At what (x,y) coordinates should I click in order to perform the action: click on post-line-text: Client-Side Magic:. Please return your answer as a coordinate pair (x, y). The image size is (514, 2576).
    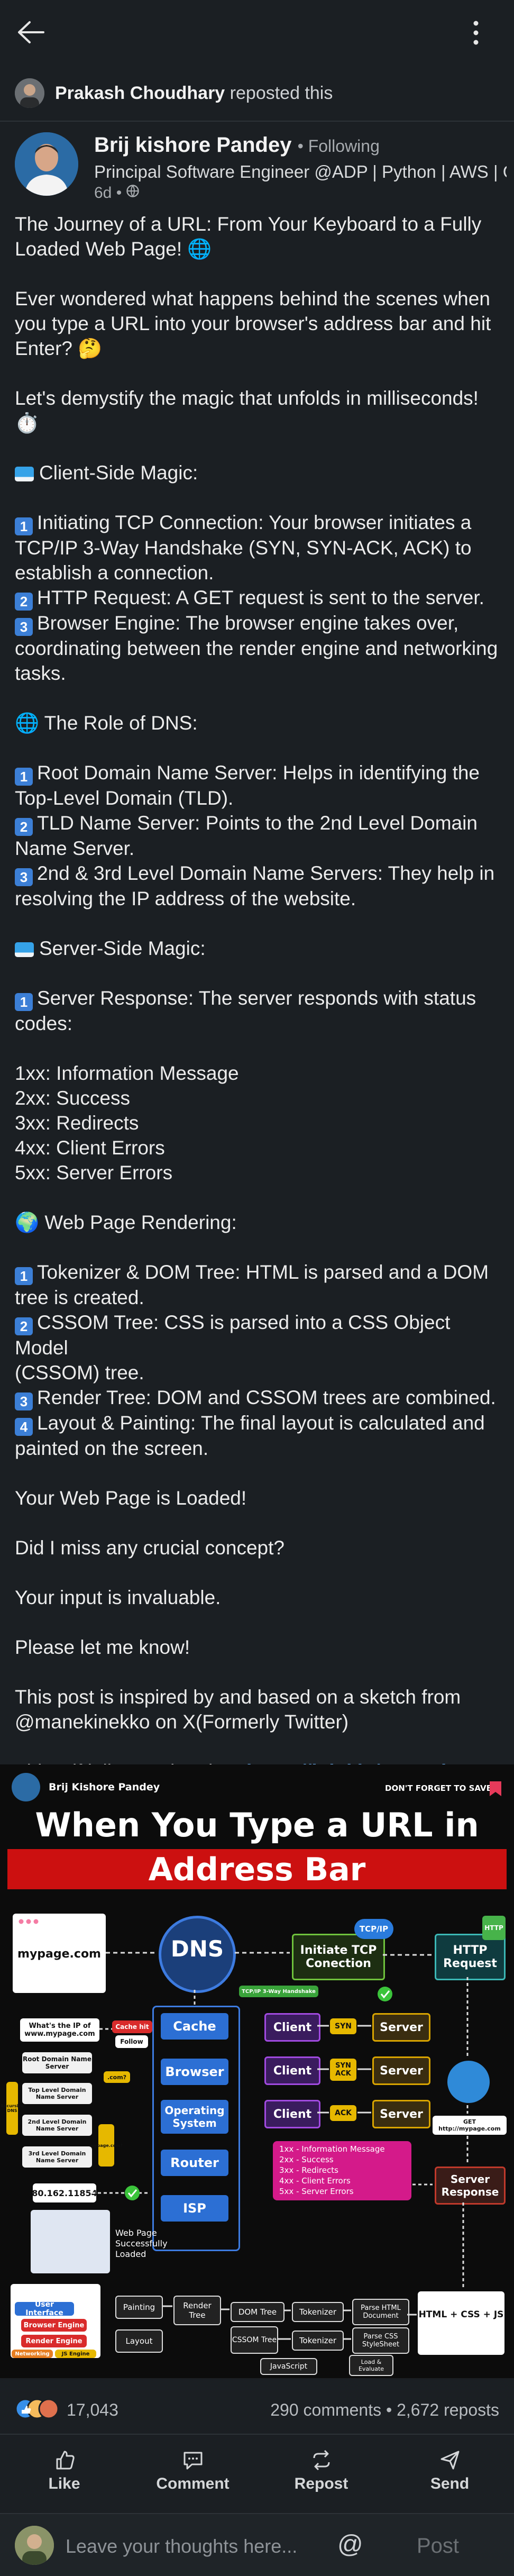
    Looking at the image, I should click on (118, 473).